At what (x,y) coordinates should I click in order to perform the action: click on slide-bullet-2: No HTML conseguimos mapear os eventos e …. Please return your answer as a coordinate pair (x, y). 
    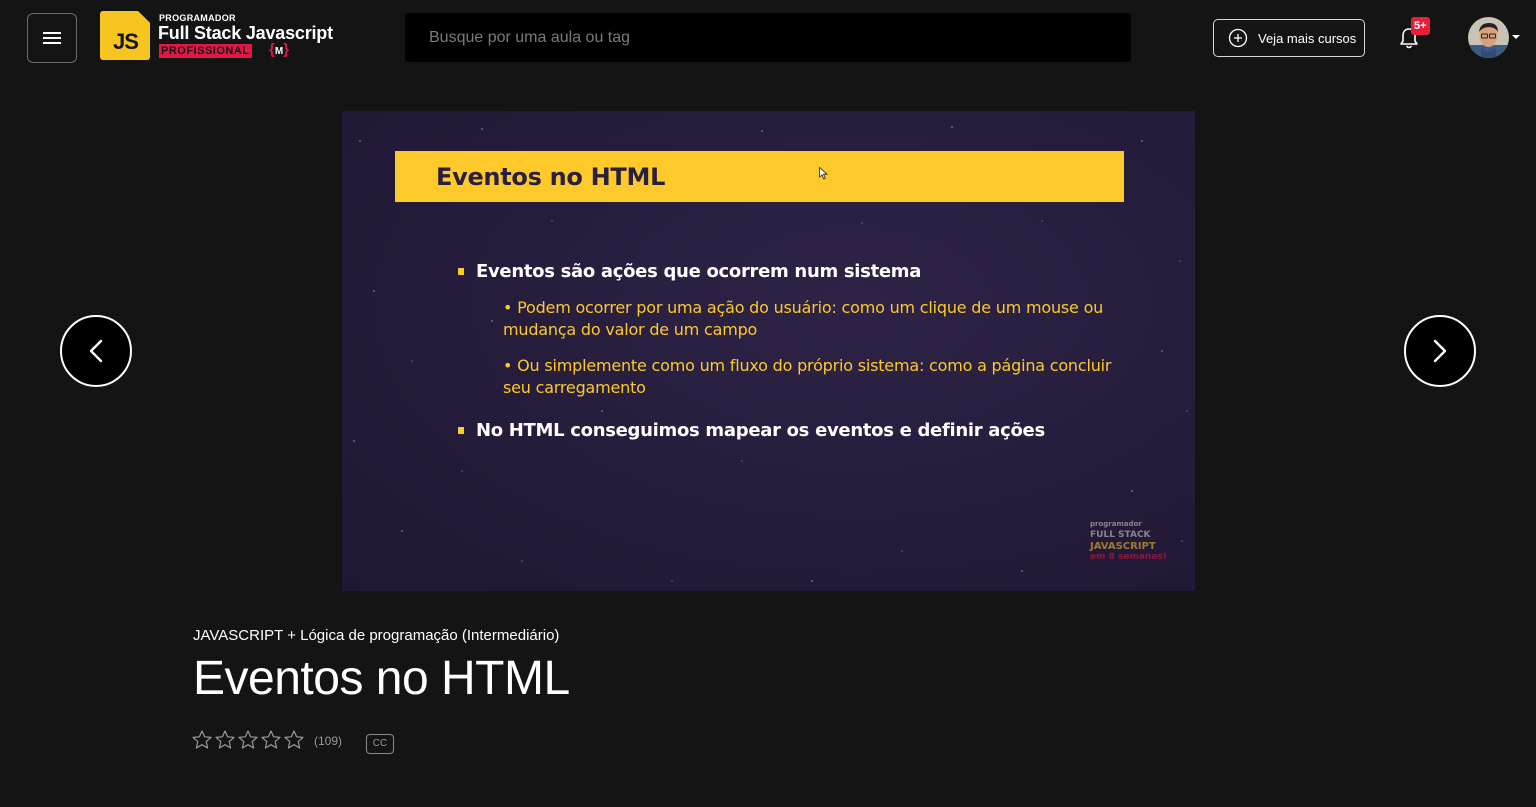
    Looking at the image, I should click on (760, 430).